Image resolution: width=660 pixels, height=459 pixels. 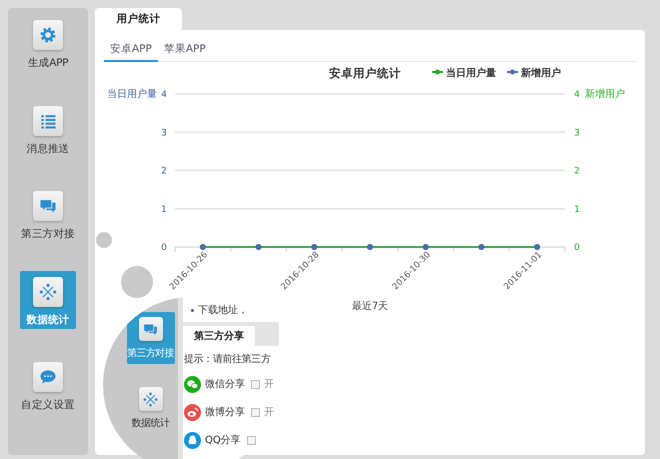 I want to click on share-label: QQ分享, so click(x=223, y=440).